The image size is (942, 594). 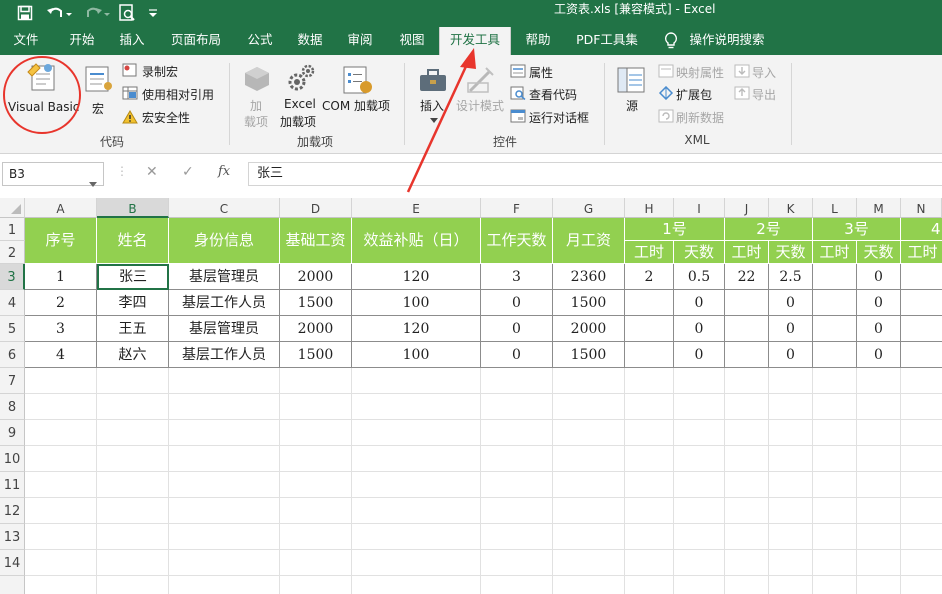 I want to click on row-header-9: 9, so click(x=12, y=433).